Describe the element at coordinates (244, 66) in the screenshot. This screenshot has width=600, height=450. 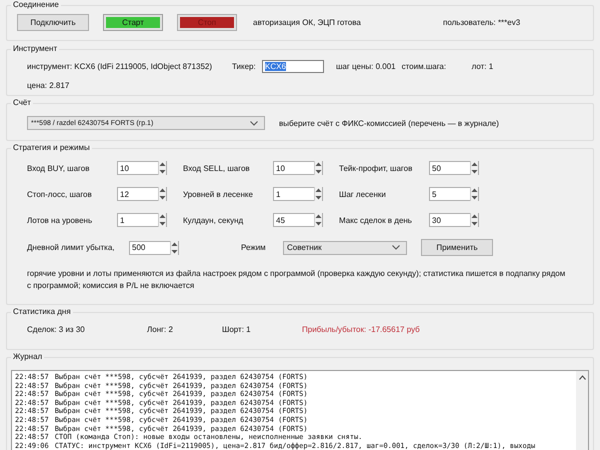
I see `ticker-label: Тикер:` at that location.